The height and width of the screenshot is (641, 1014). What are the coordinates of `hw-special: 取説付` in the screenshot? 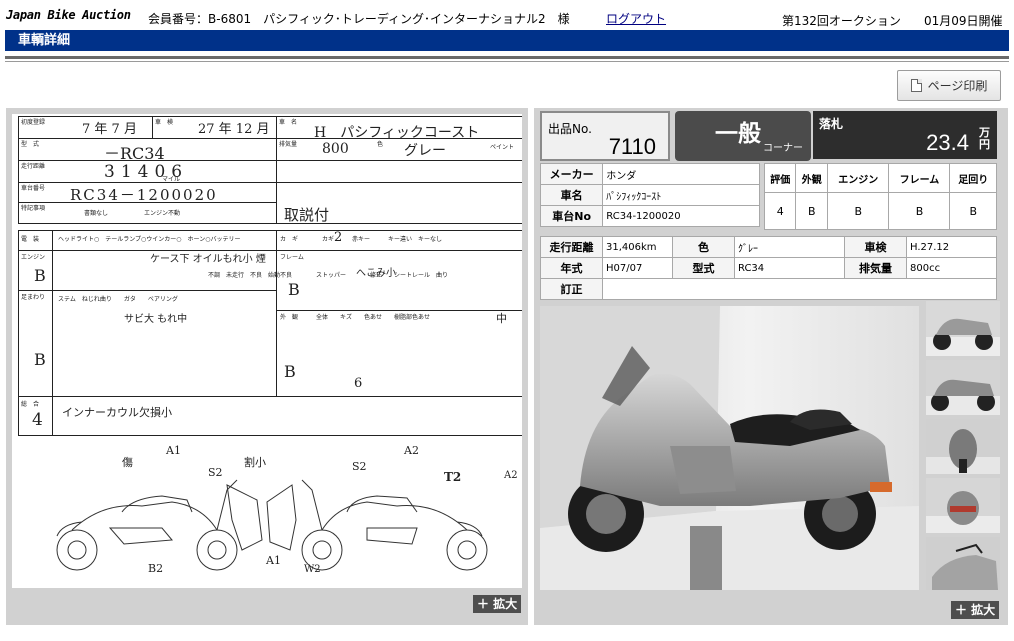 It's located at (307, 215).